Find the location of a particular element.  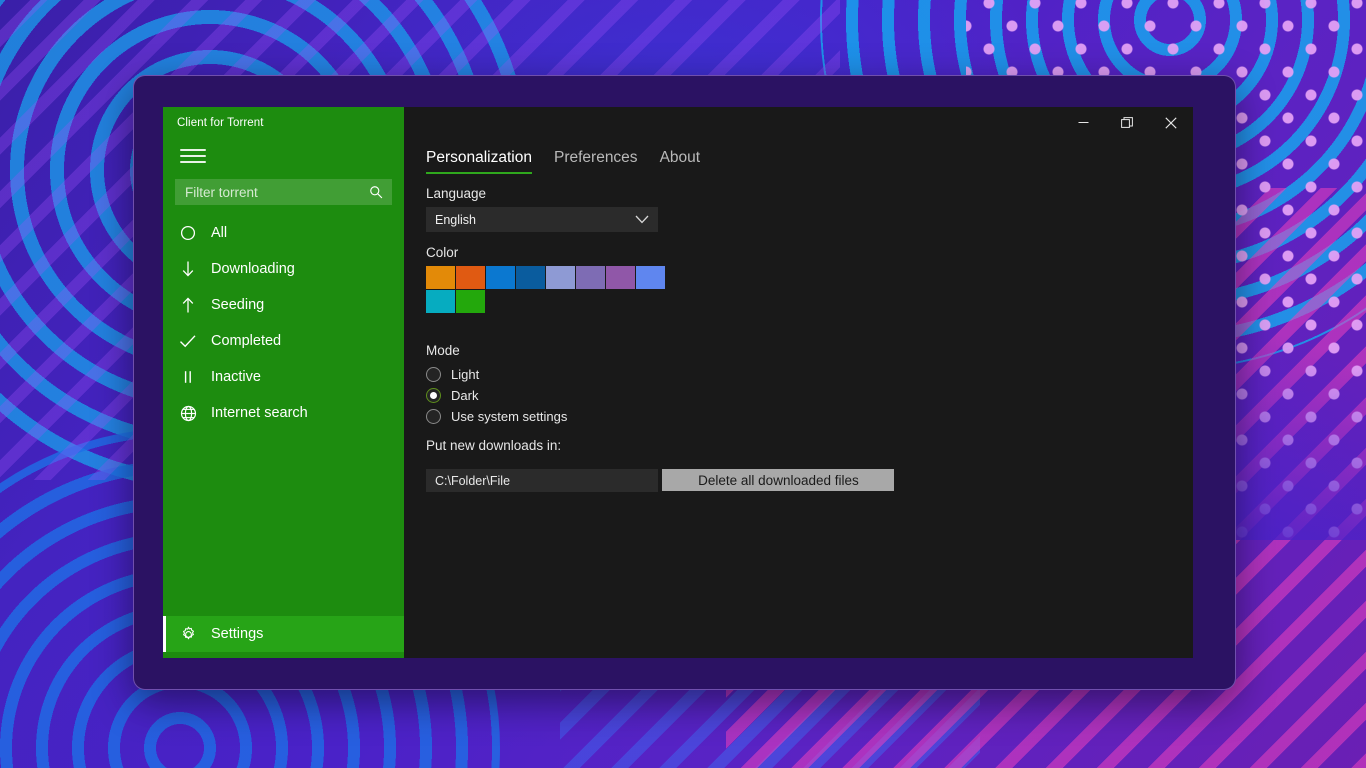

downloads-location-label: Put new downloads in: is located at coordinates (494, 445).